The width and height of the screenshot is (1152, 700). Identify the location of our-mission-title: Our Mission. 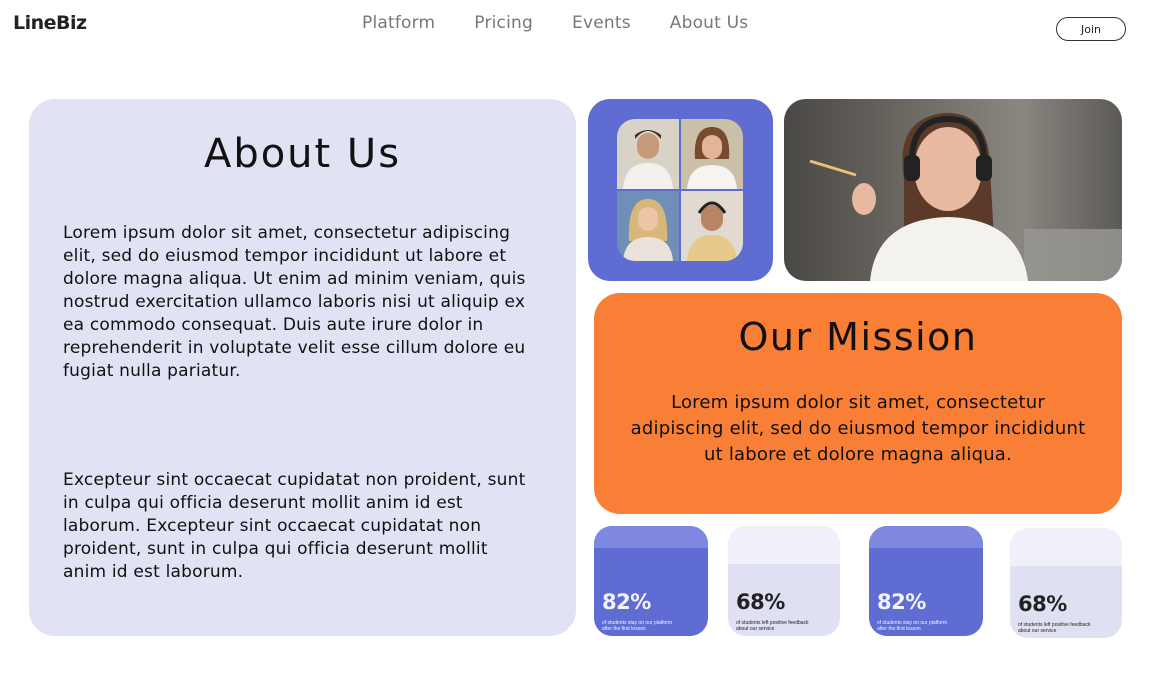
(858, 337).